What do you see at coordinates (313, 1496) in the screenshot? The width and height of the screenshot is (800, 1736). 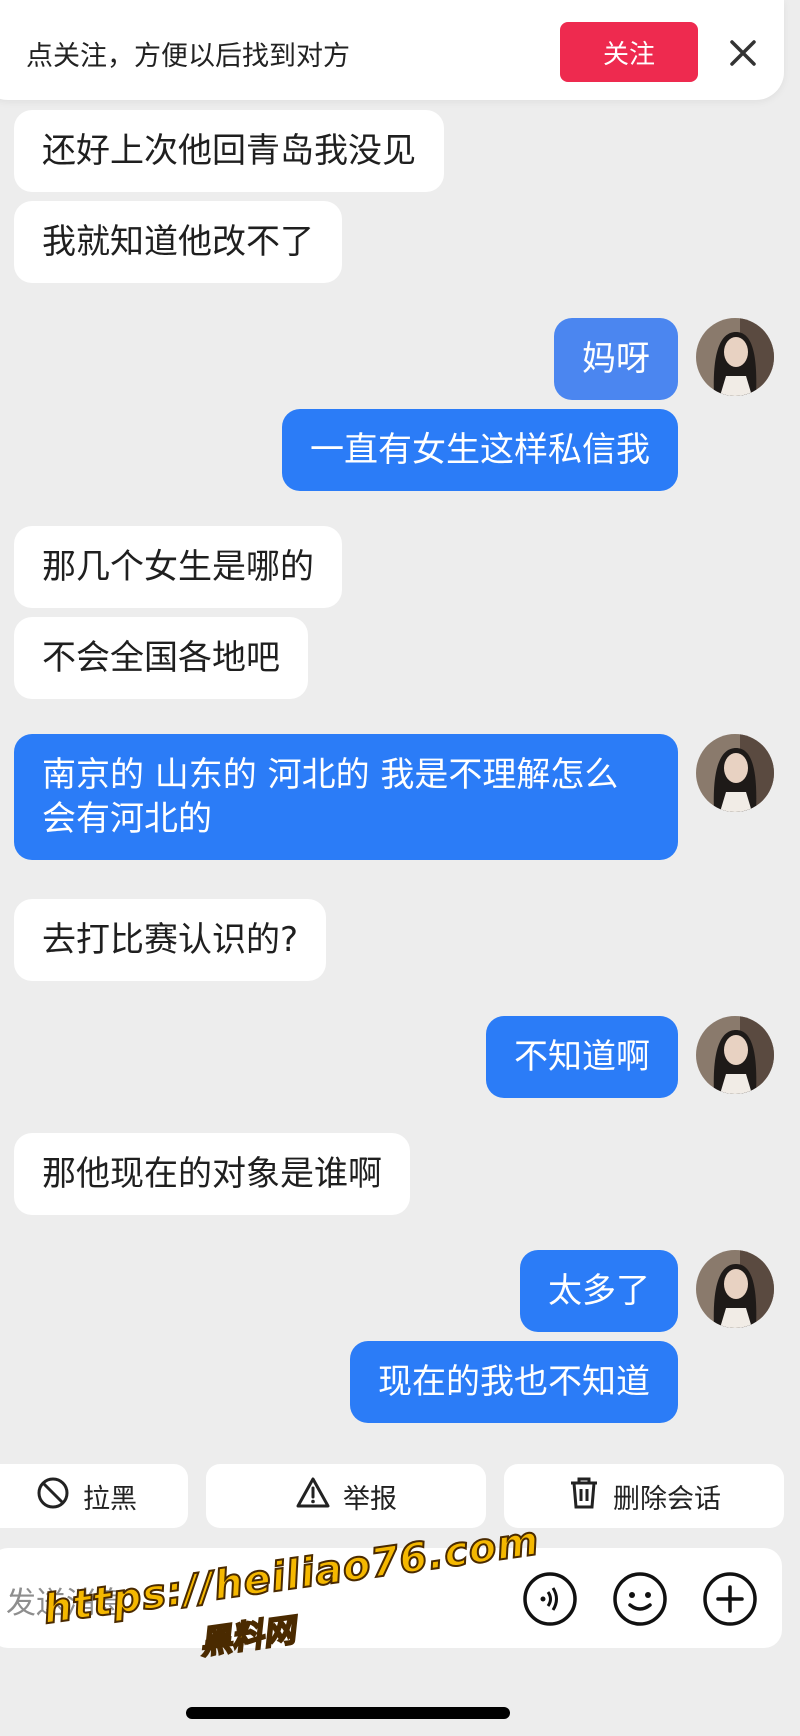 I see `warning-icon` at bounding box center [313, 1496].